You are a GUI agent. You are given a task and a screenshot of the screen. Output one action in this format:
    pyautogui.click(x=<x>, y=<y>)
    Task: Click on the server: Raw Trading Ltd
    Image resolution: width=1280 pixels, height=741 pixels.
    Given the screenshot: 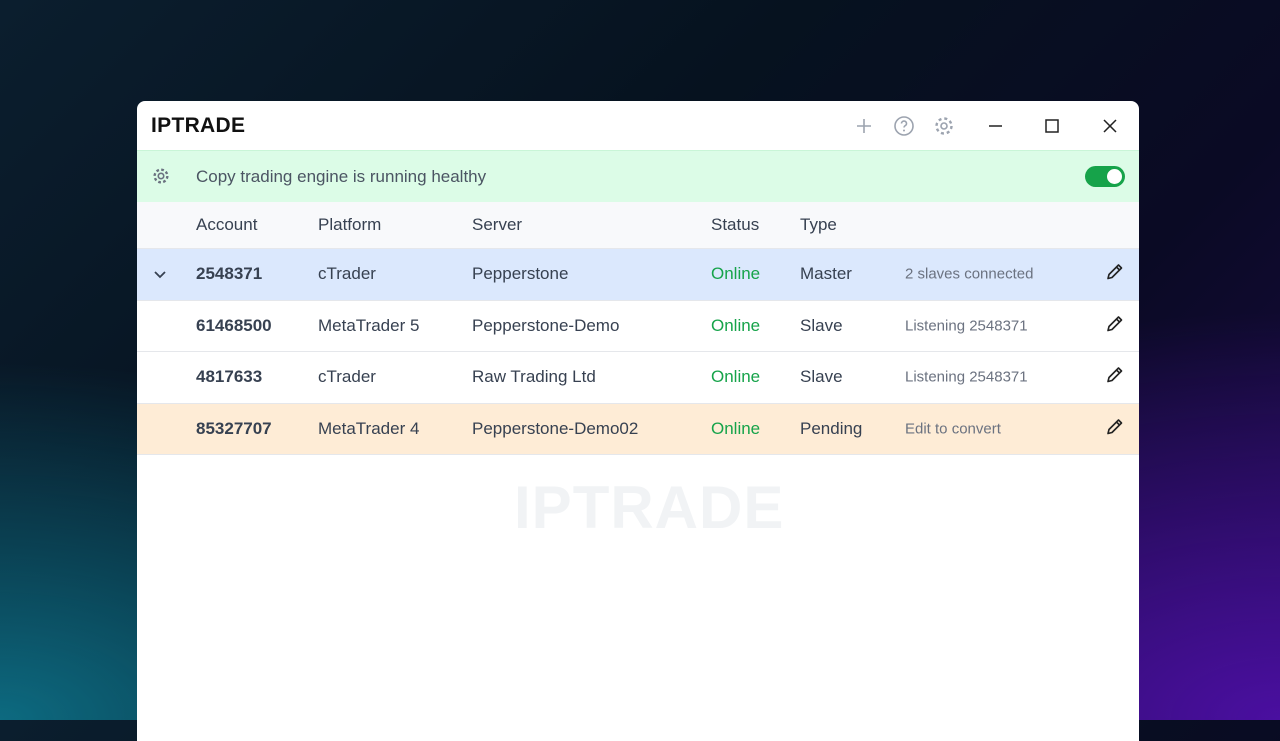 What is the action you would take?
    pyautogui.click(x=534, y=377)
    